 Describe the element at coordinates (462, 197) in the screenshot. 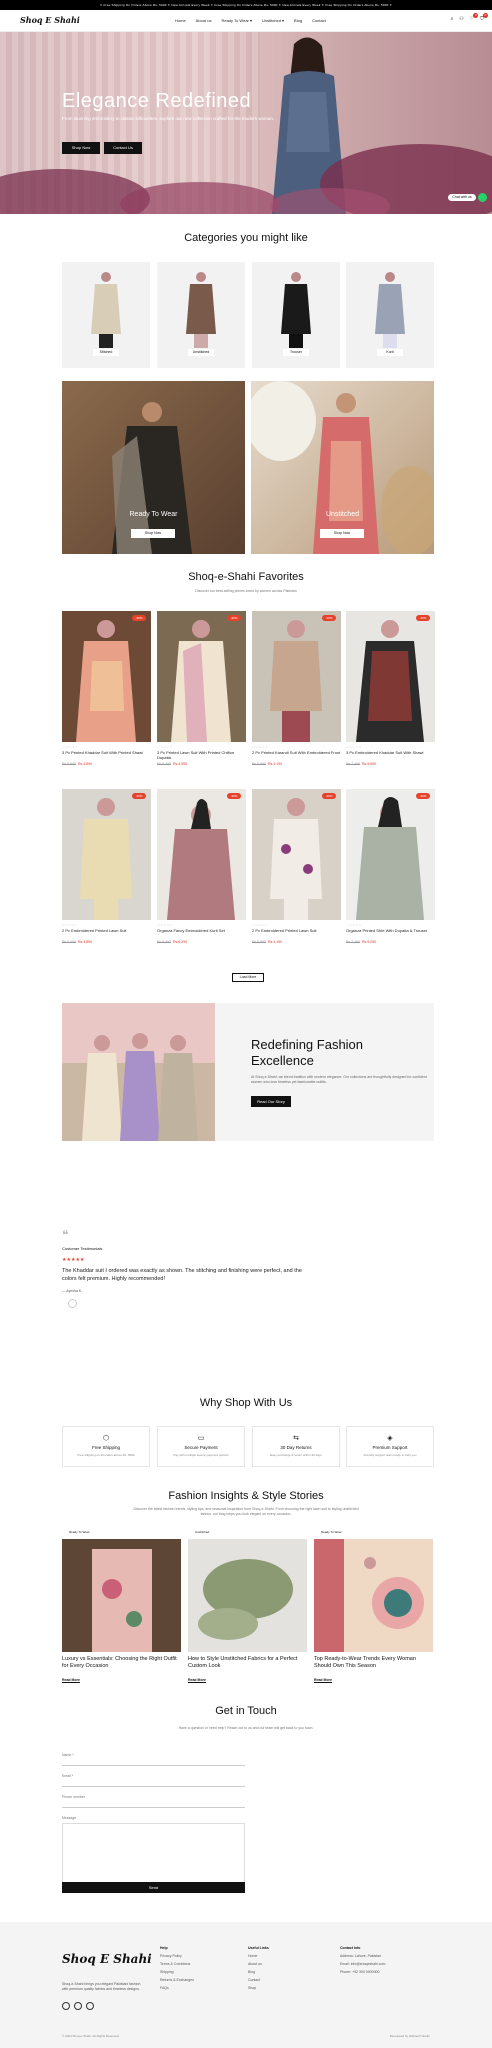

I see `chat-button: Chat with us` at that location.